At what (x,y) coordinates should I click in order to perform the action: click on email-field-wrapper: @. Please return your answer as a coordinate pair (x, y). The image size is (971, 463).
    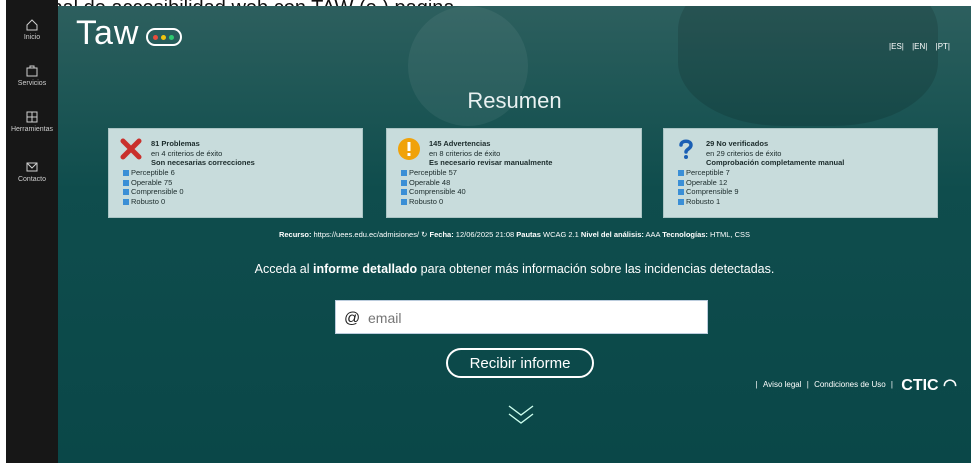
    Looking at the image, I should click on (521, 317).